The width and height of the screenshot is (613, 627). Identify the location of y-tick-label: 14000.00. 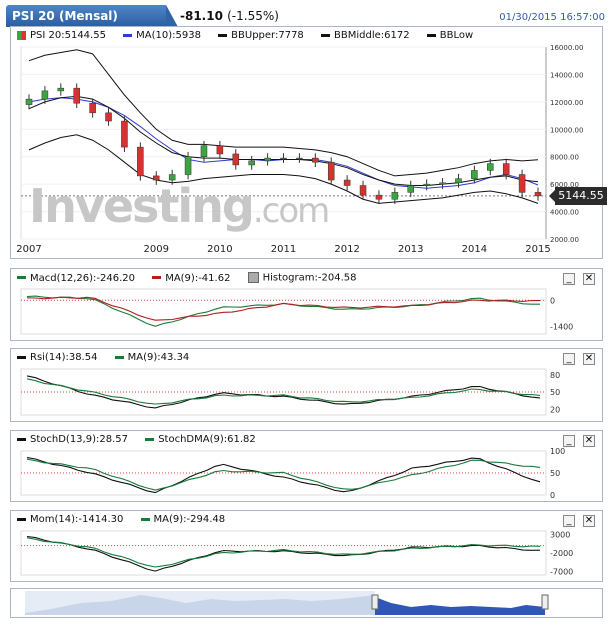
(566, 75).